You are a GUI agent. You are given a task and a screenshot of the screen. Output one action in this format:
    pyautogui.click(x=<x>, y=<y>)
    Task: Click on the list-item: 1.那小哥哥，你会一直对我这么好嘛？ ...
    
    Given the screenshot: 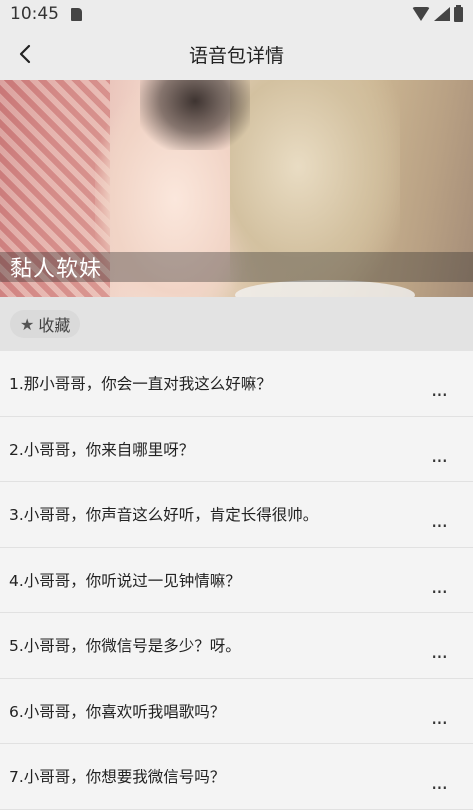 What is the action you would take?
    pyautogui.click(x=236, y=384)
    